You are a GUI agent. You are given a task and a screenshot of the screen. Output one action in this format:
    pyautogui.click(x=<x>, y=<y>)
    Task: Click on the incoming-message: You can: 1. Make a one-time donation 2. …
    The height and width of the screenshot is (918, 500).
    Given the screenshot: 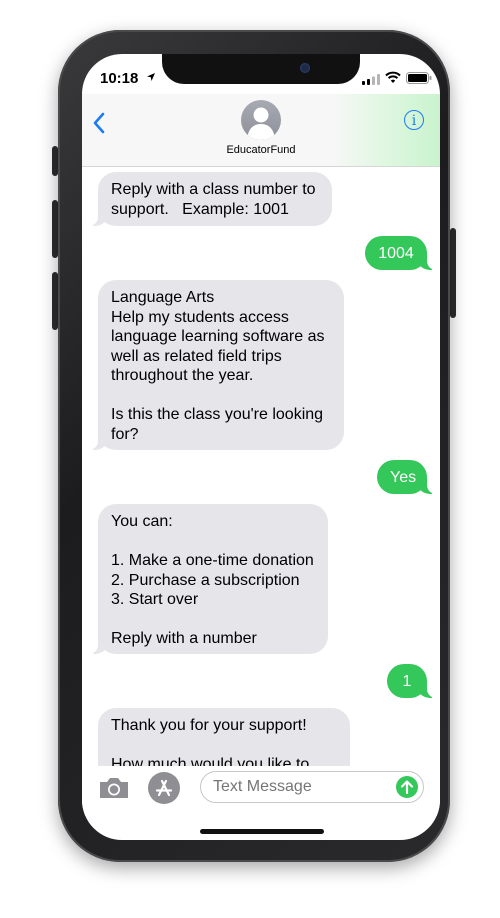 What is the action you would take?
    pyautogui.click(x=208, y=579)
    